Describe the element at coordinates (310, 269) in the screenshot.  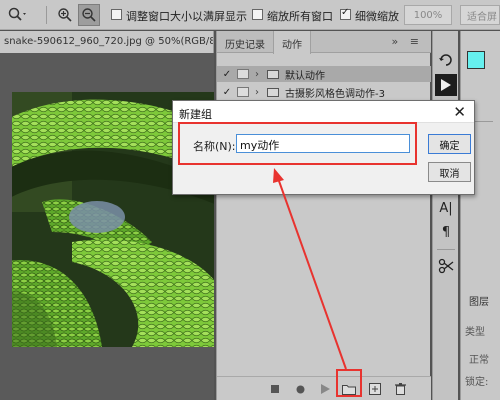
I see `annotation-arrow` at that location.